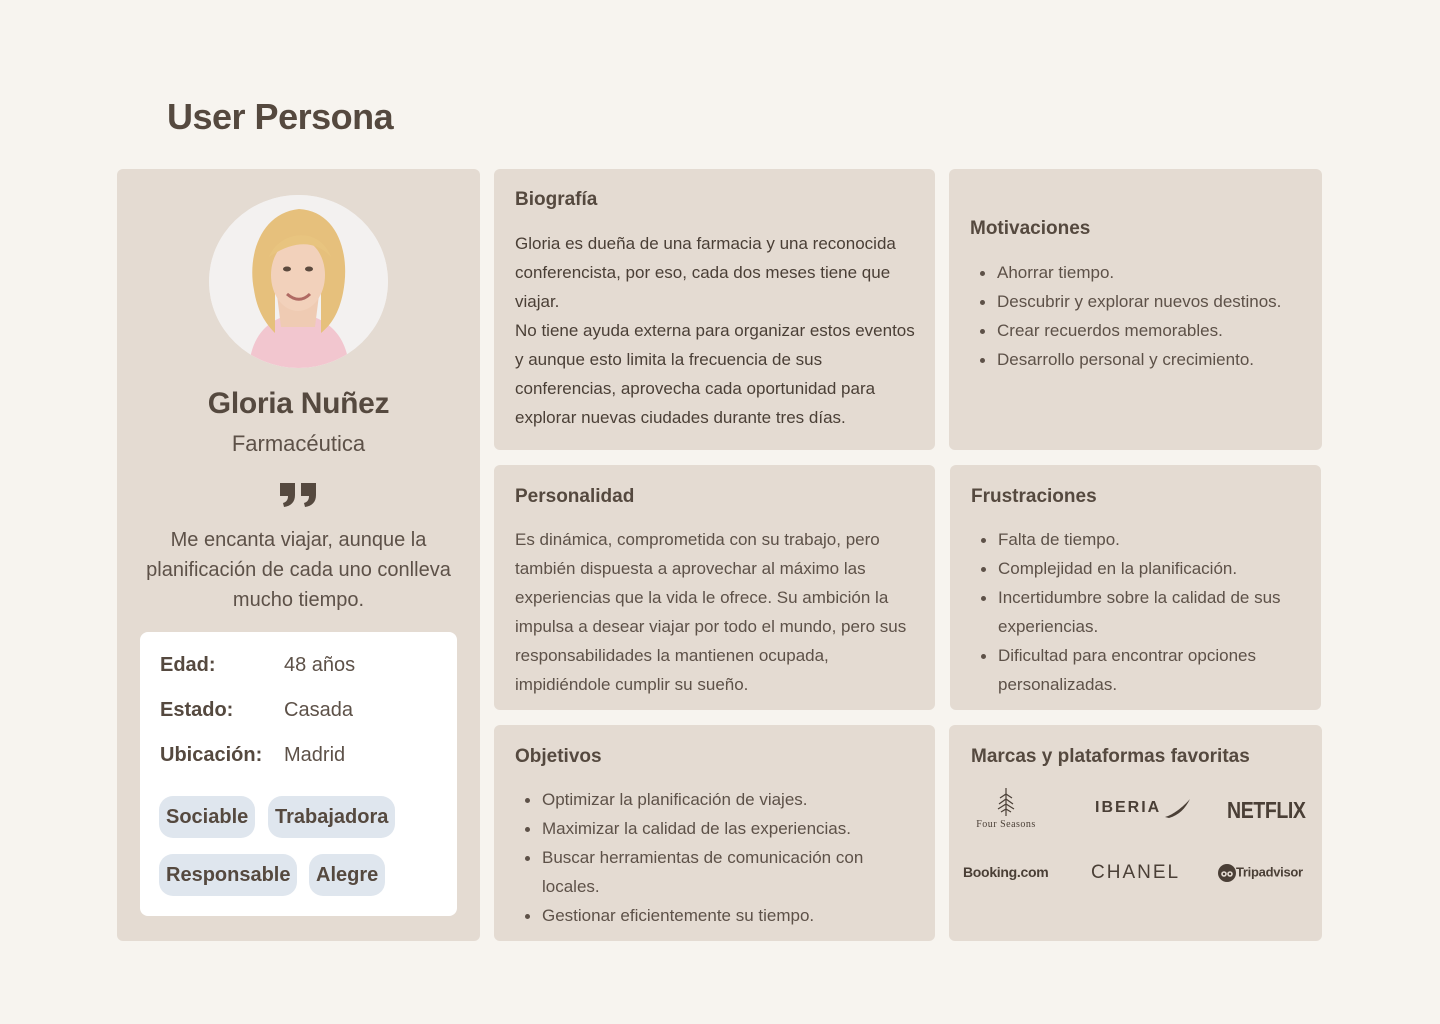  Describe the element at coordinates (1141, 539) in the screenshot. I see `list-item: Falta de tiempo.` at that location.